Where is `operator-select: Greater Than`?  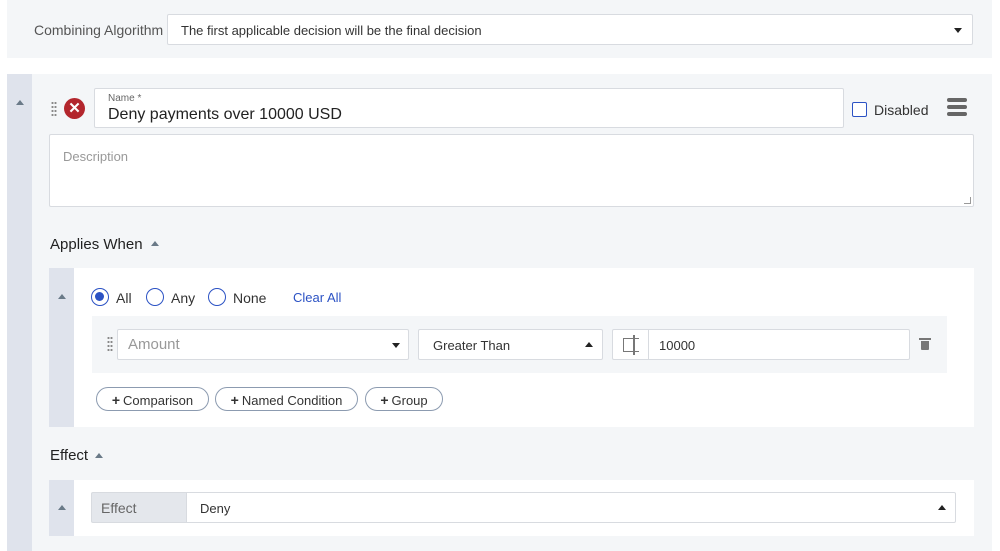 operator-select: Greater Than is located at coordinates (510, 344).